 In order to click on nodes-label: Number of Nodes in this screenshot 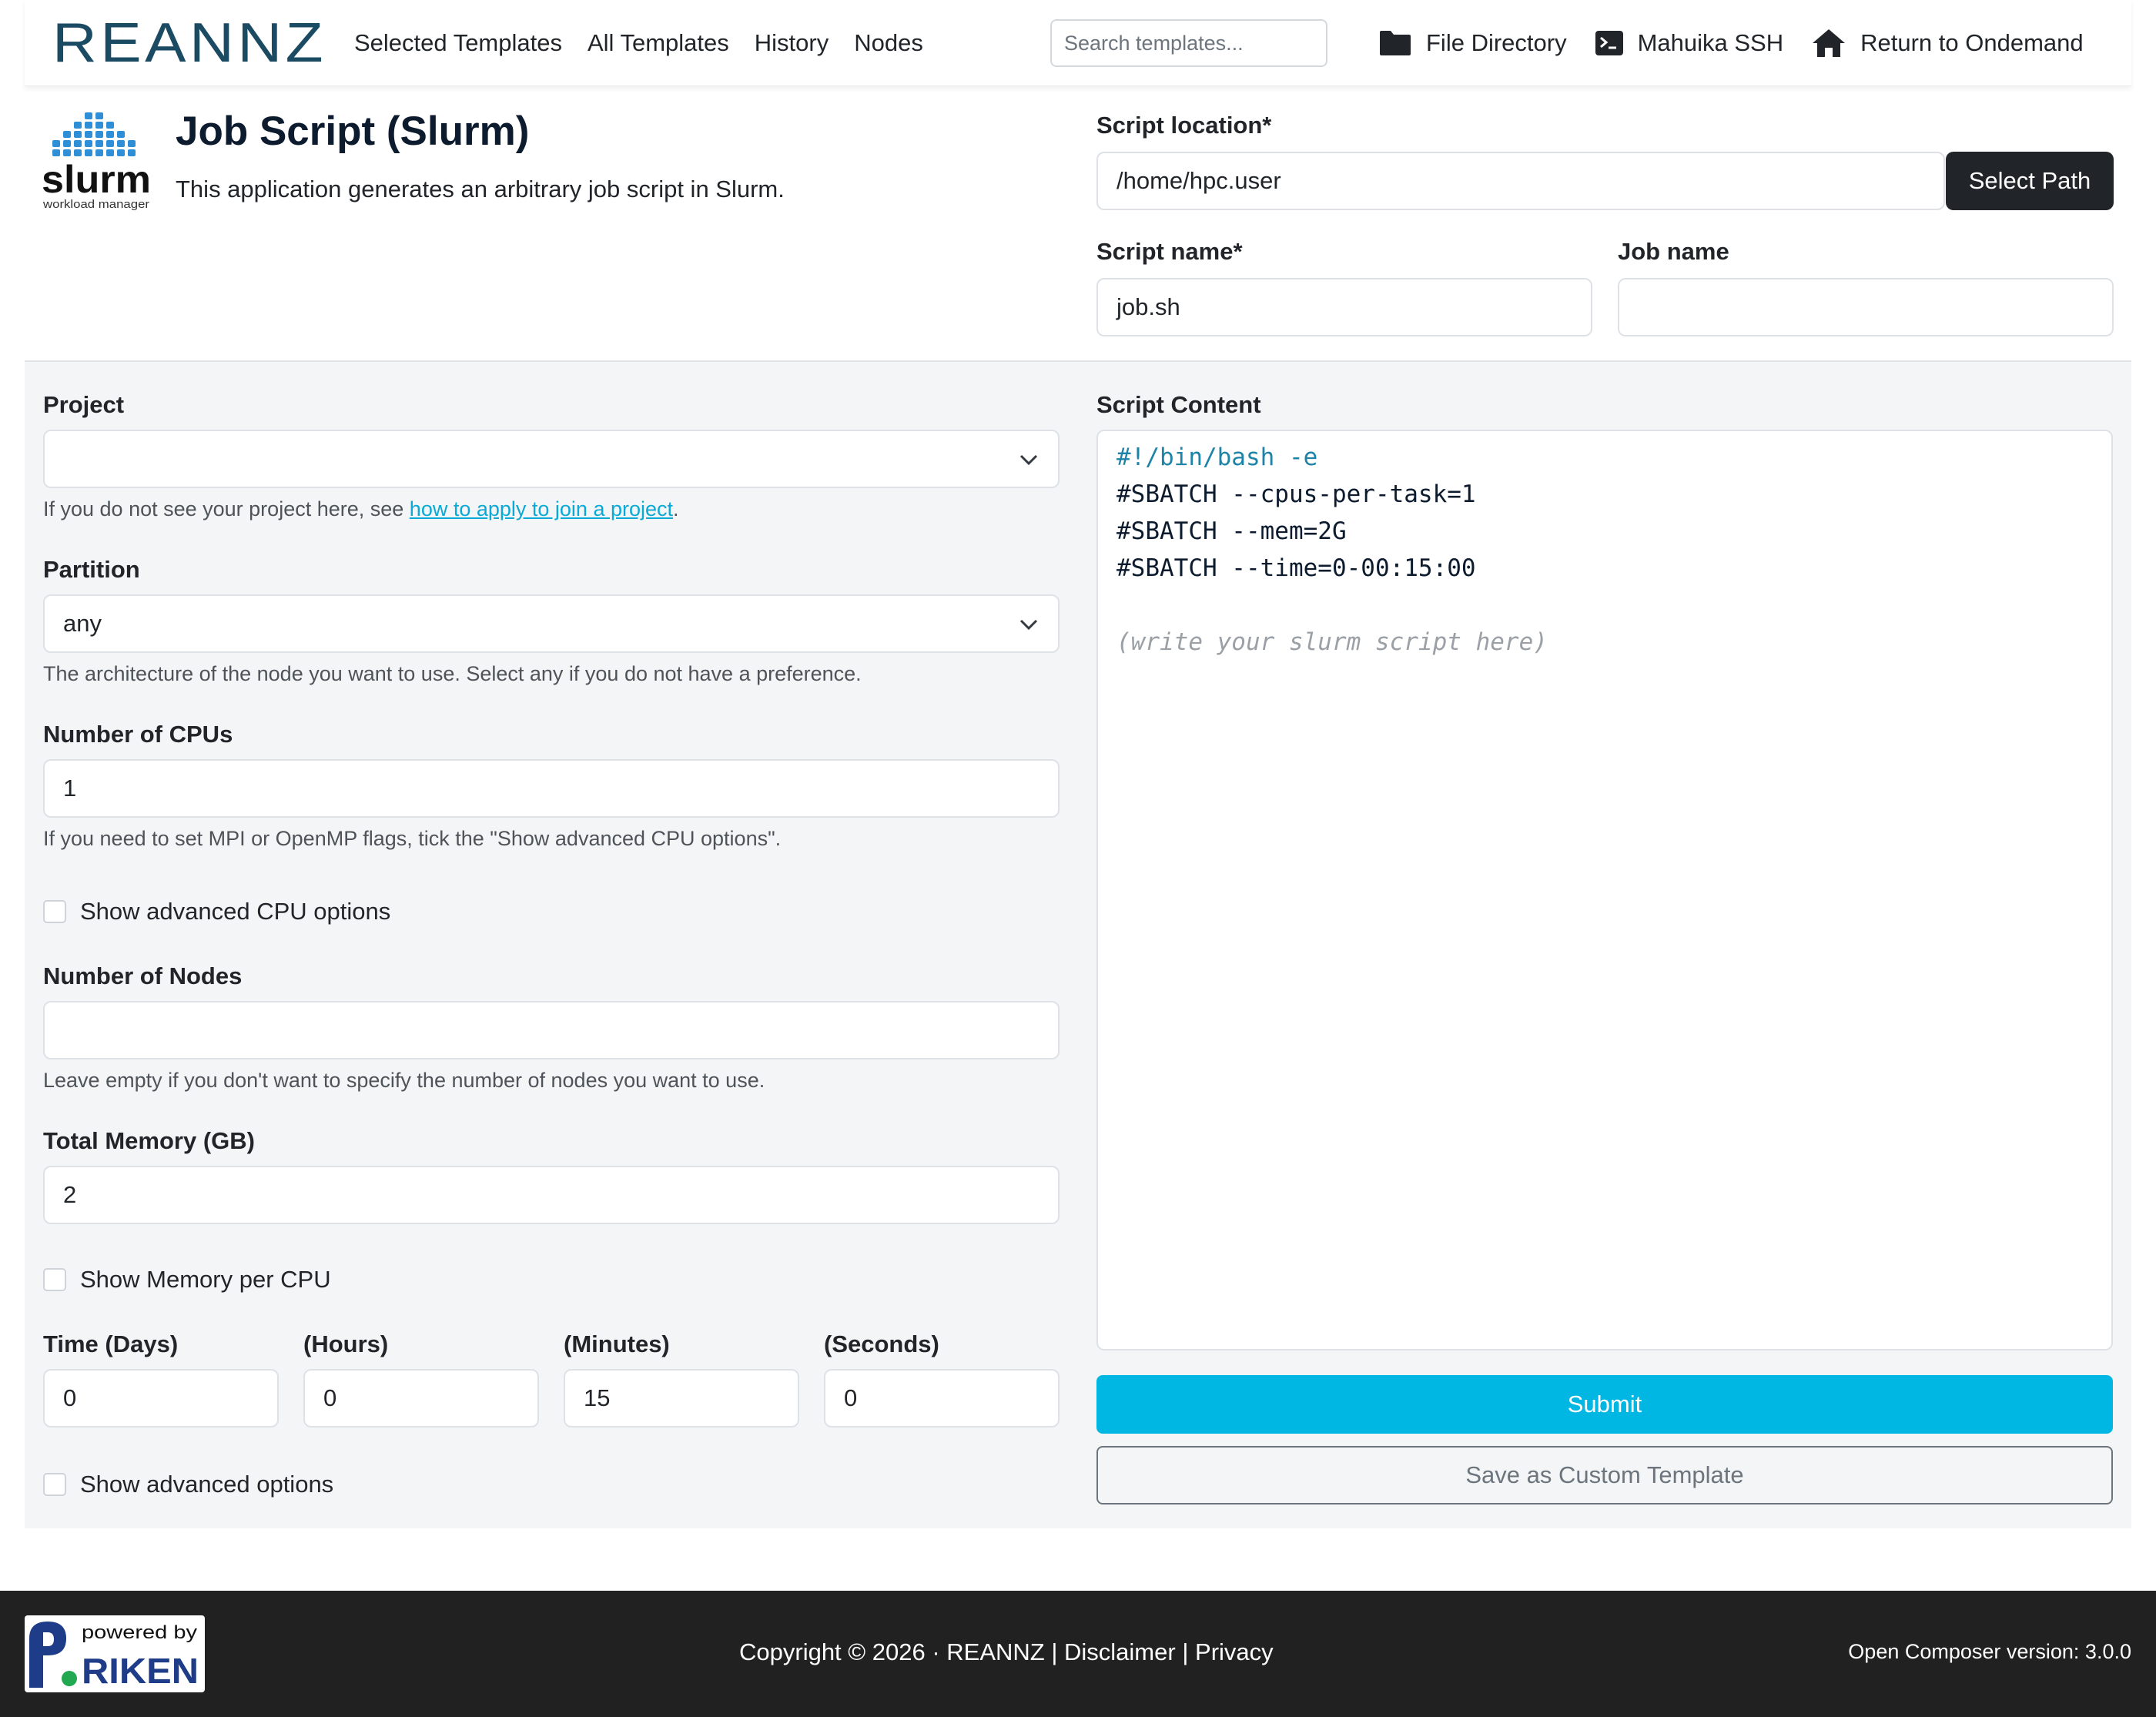, I will do `click(143, 975)`.